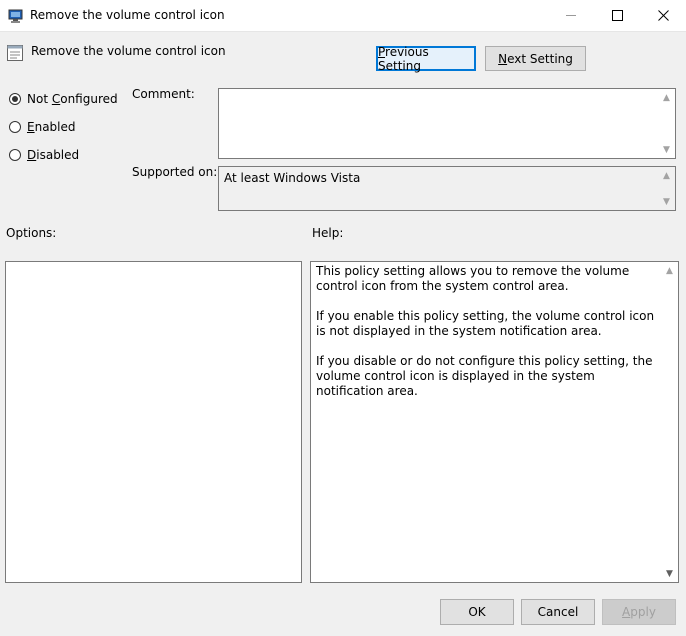 The width and height of the screenshot is (686, 636). What do you see at coordinates (328, 233) in the screenshot?
I see `help-label: Help:` at bounding box center [328, 233].